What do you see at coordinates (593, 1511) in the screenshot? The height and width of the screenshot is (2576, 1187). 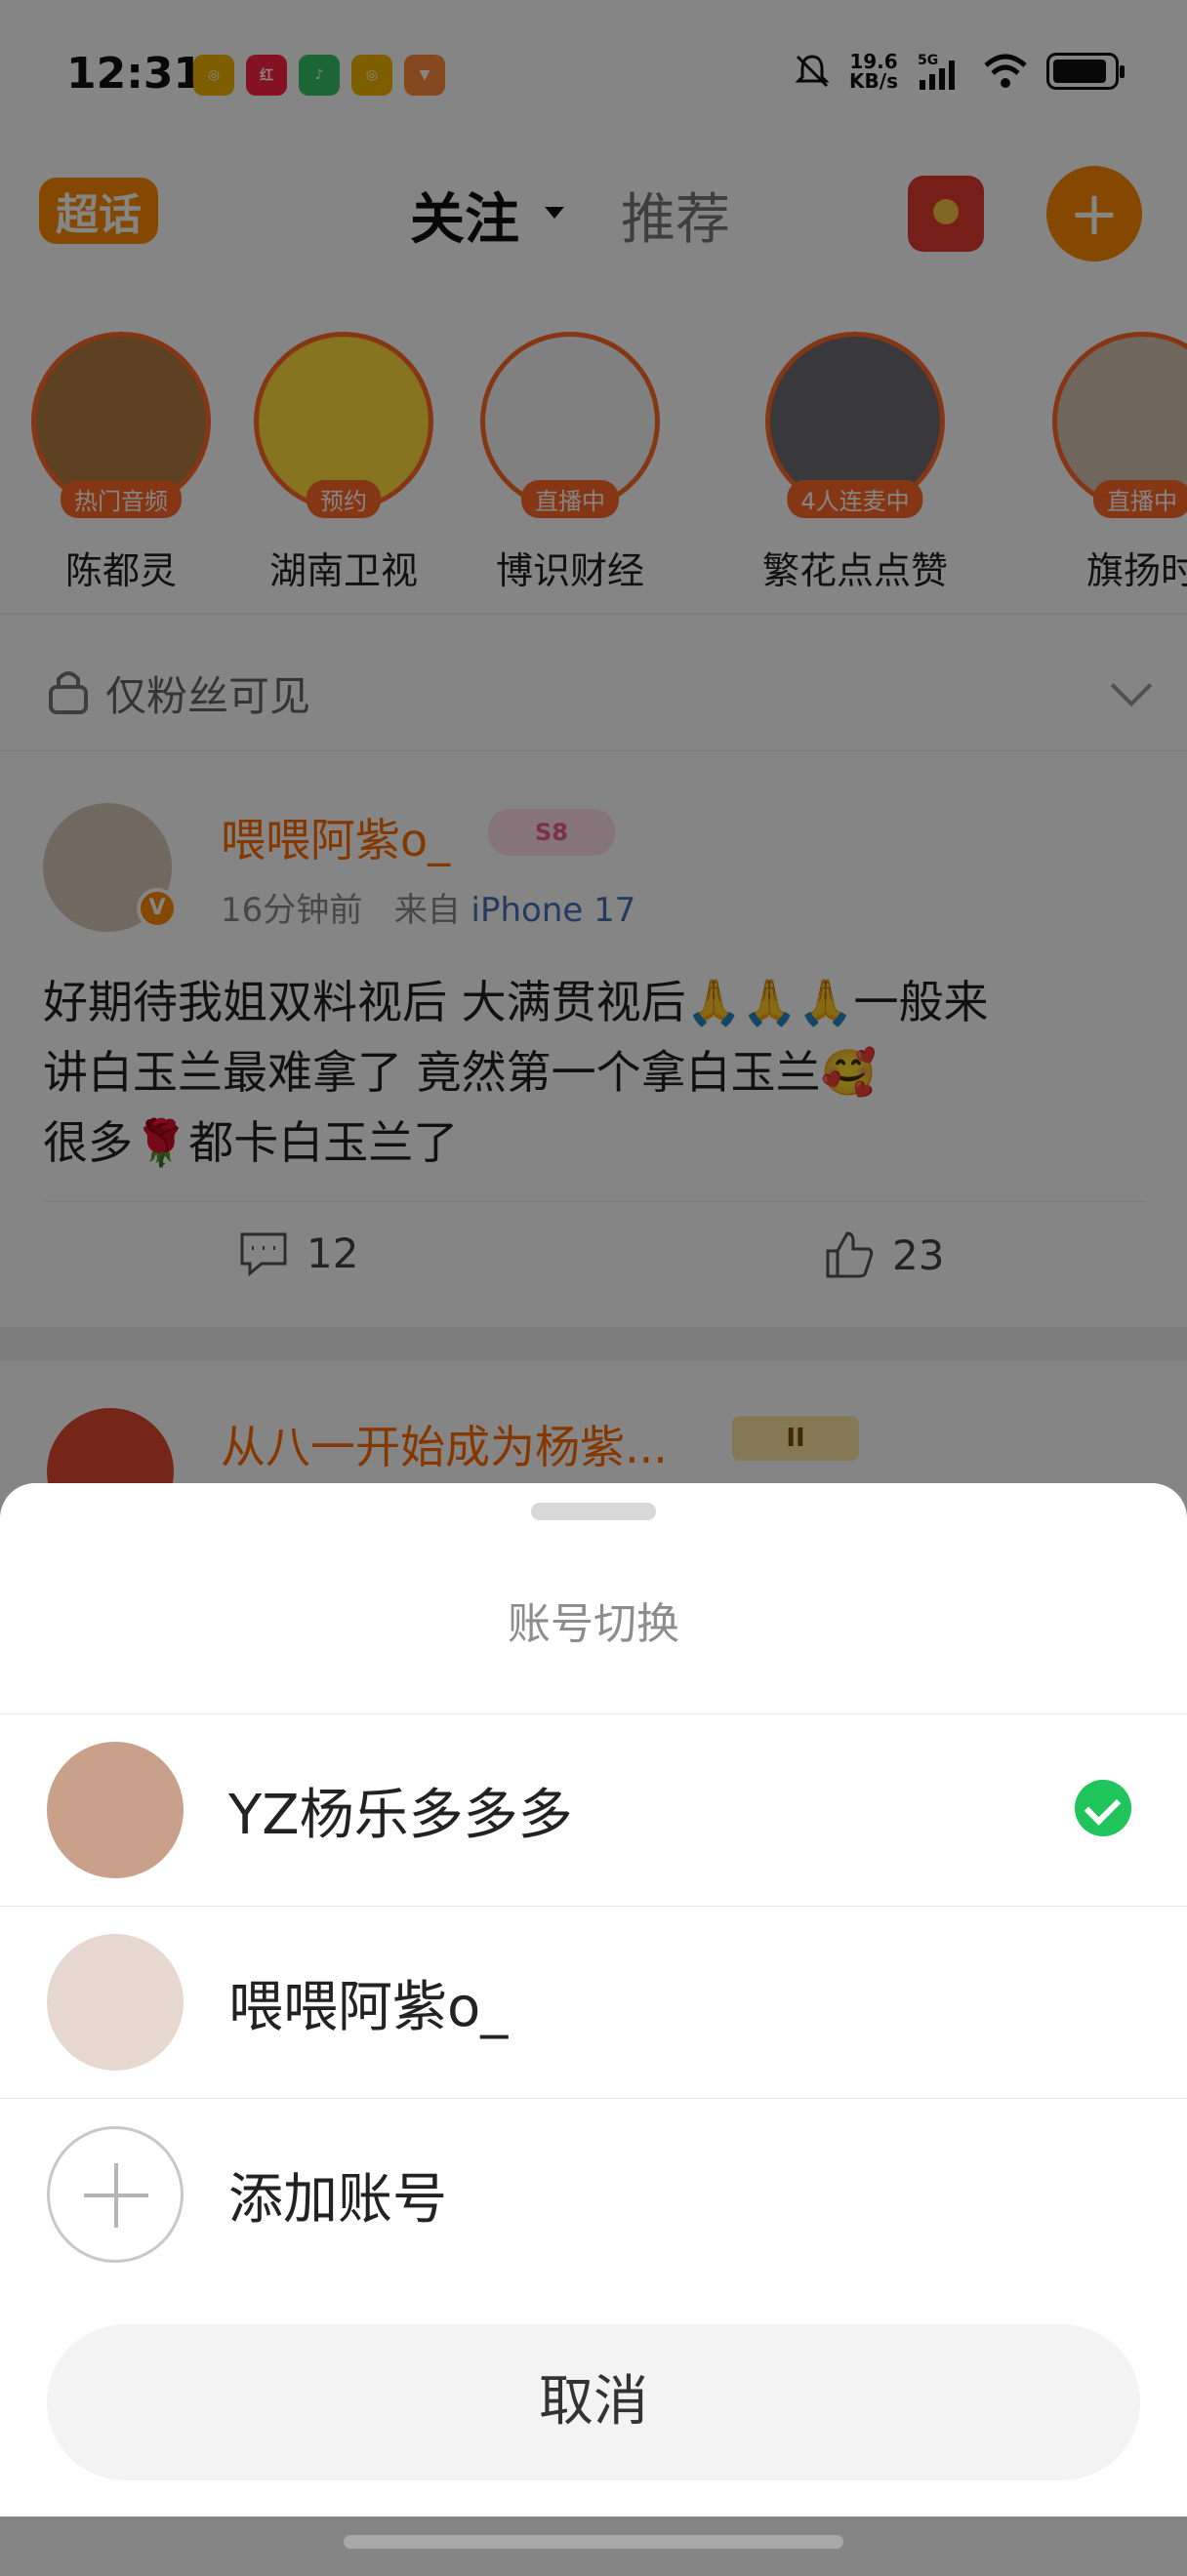 I see `sheet-handle` at bounding box center [593, 1511].